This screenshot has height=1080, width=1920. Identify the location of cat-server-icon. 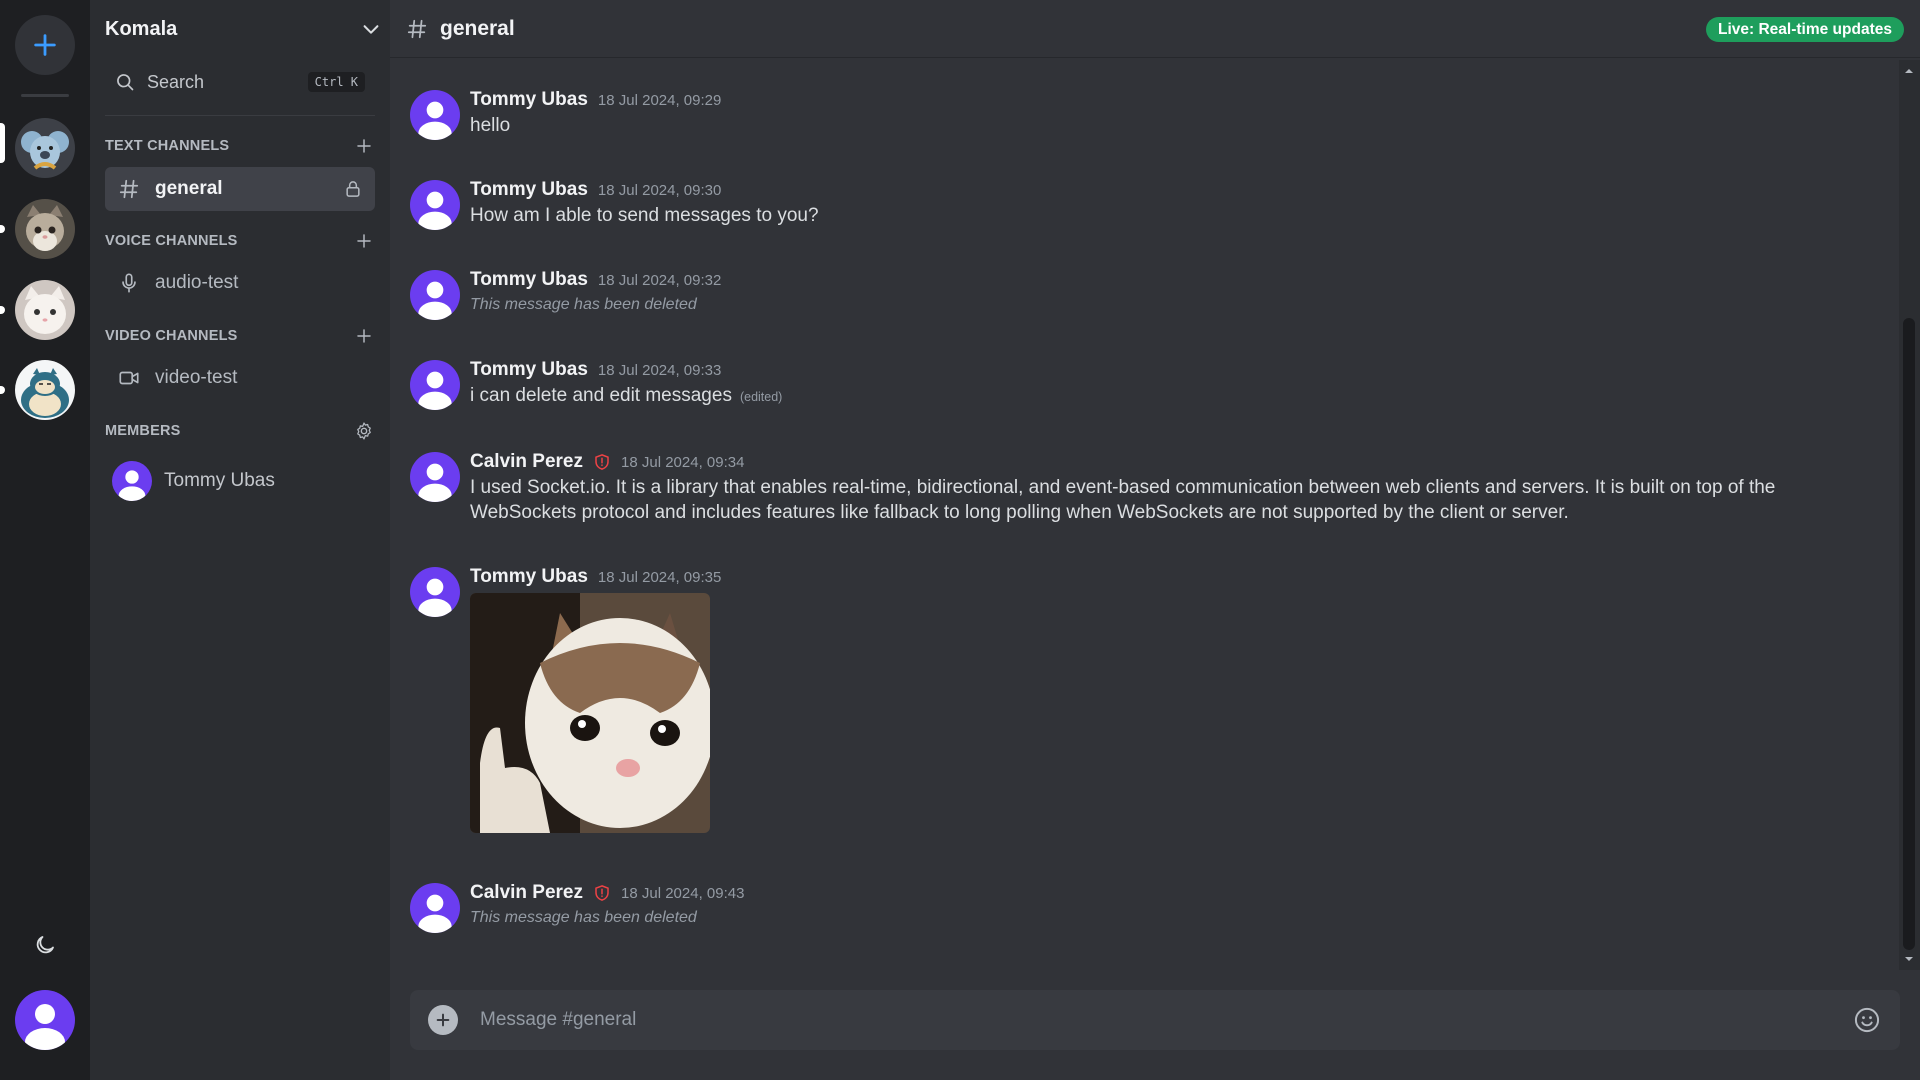
(45, 229).